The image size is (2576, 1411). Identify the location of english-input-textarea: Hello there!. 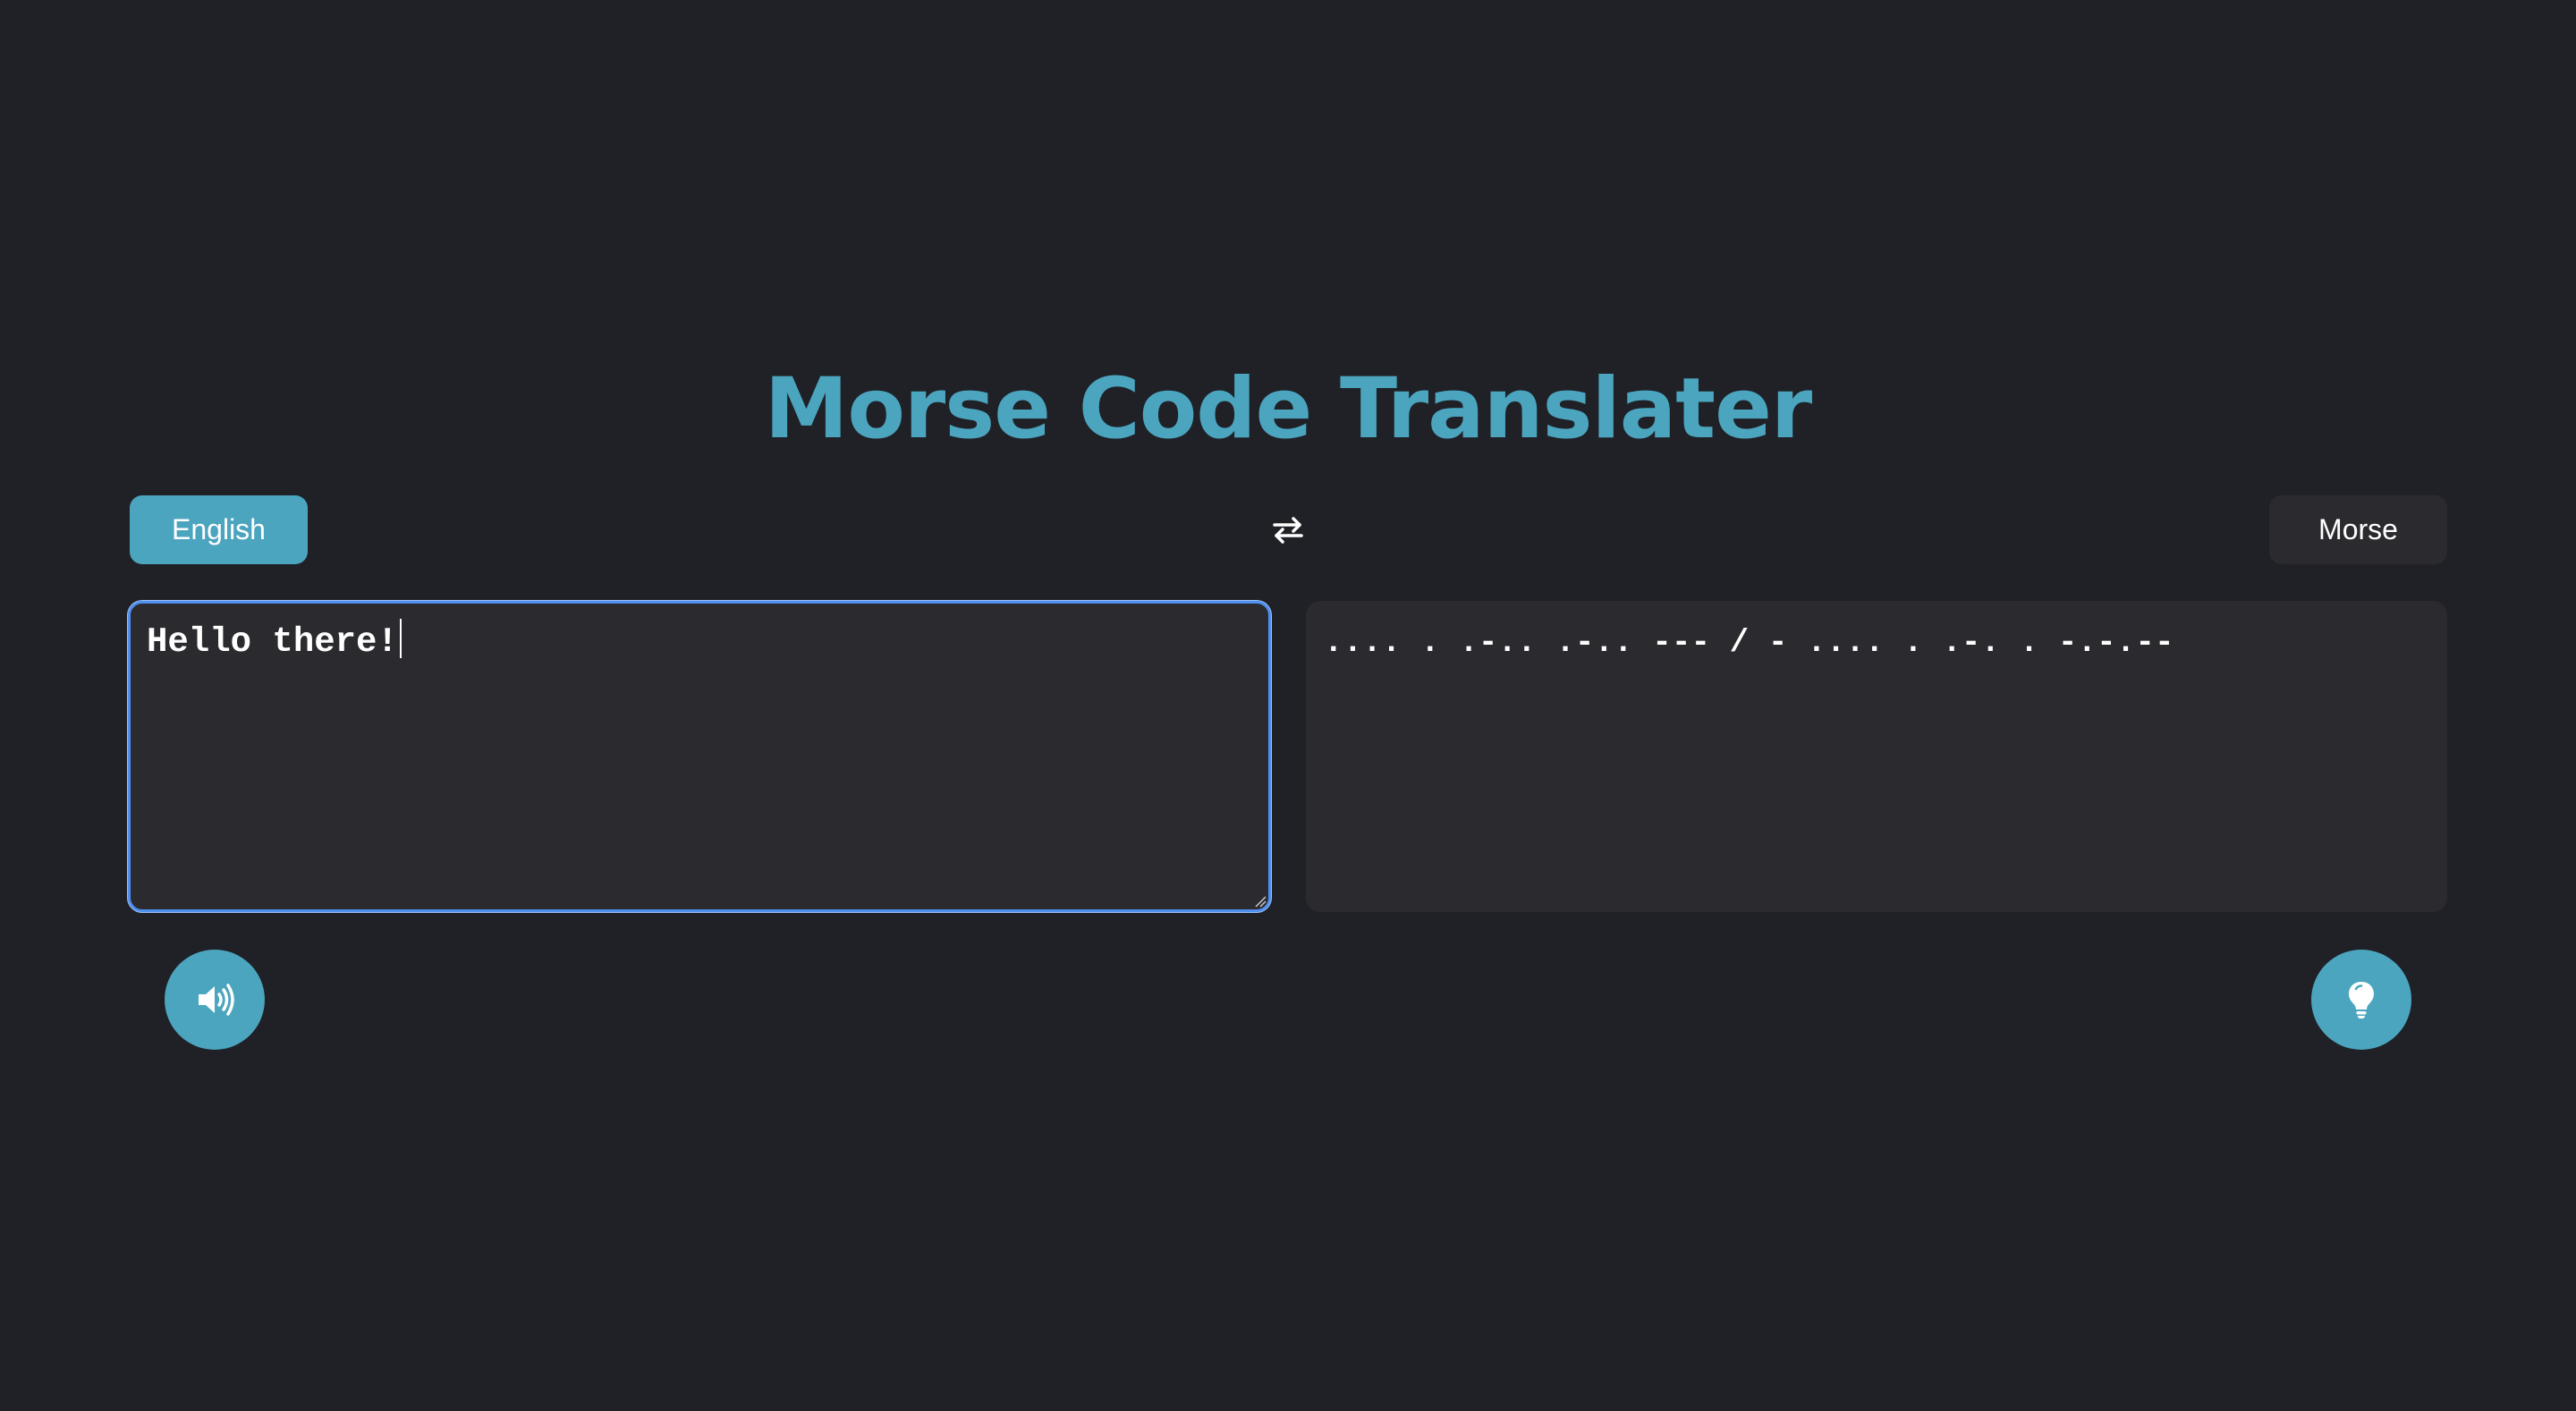
(699, 756).